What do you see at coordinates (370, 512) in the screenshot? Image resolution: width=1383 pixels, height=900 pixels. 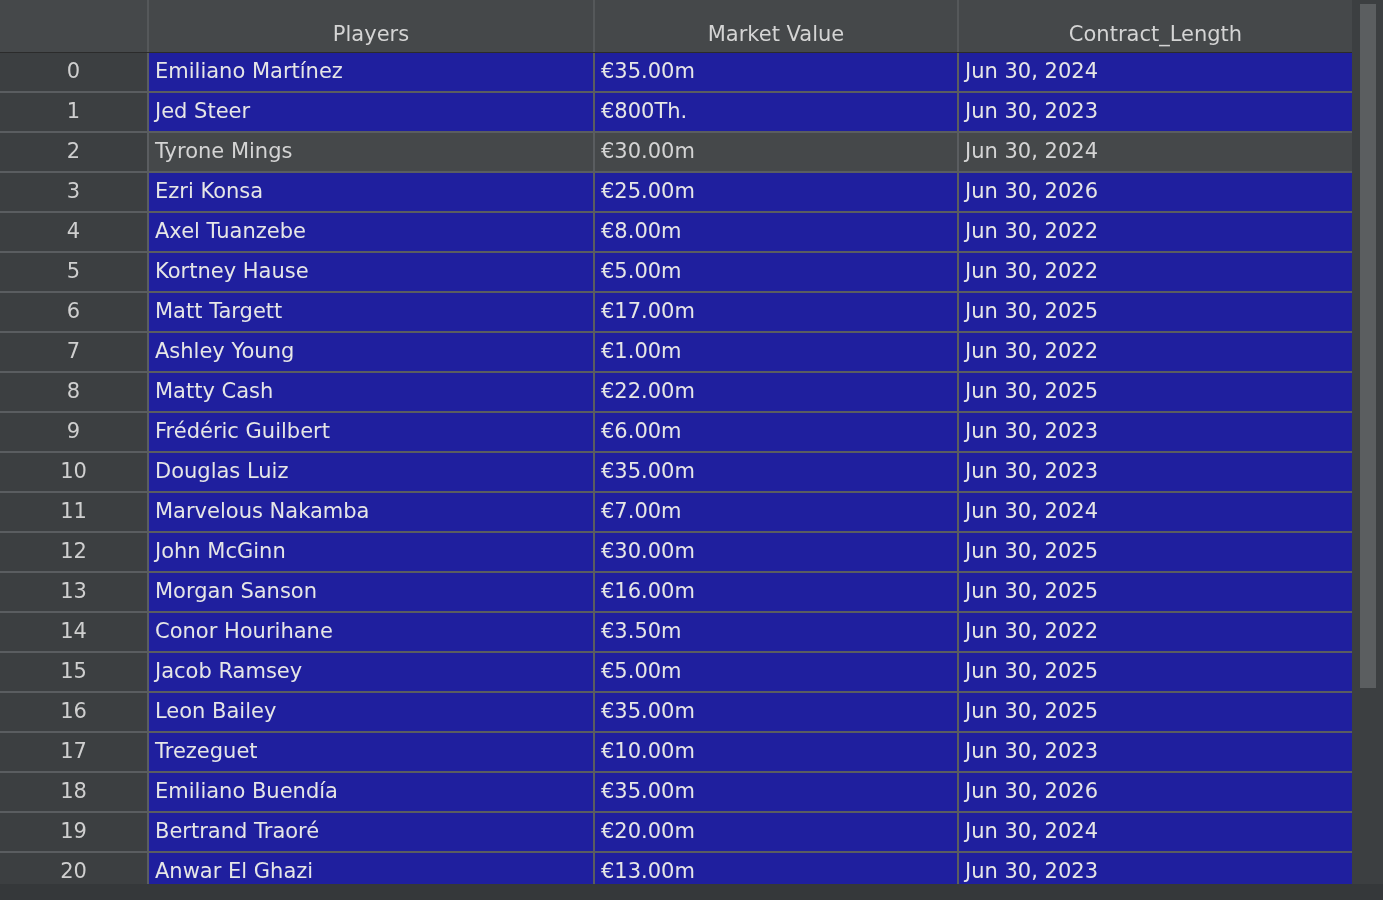 I see `table-cell: Marvelous Nakamba` at bounding box center [370, 512].